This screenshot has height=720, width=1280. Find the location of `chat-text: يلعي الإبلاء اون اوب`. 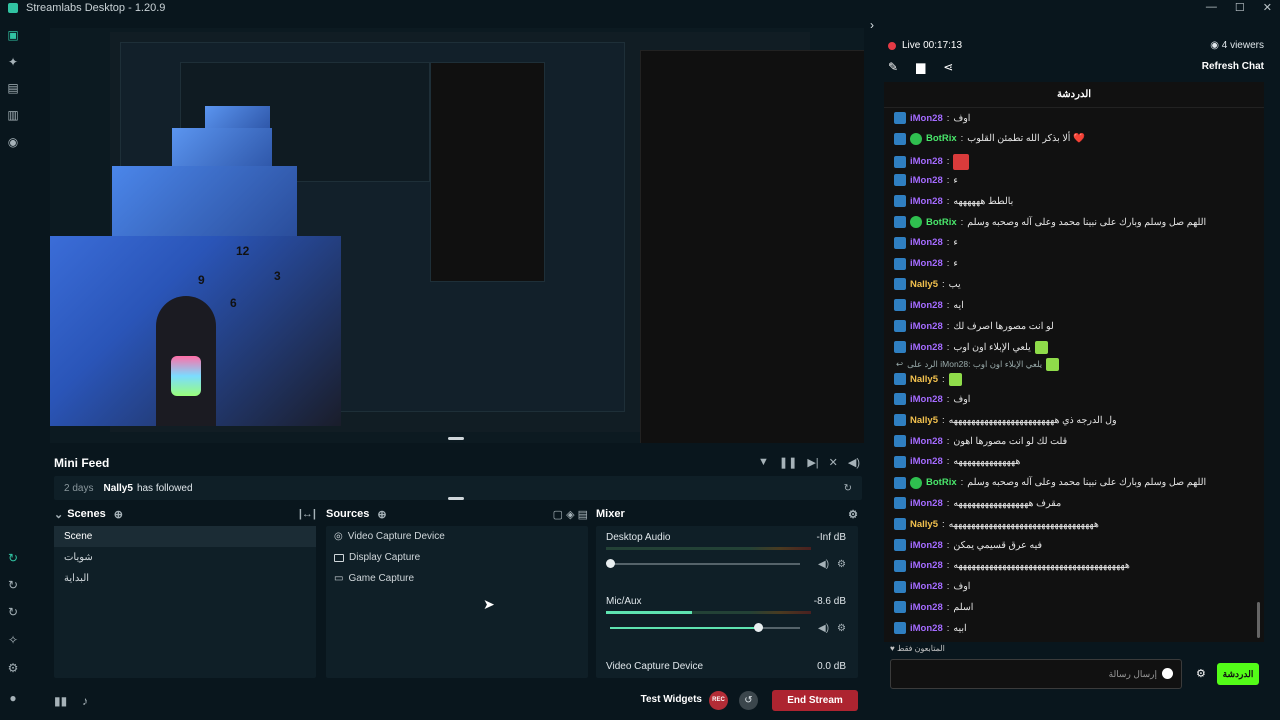

chat-text: يلعي الإبلاء اون اوب is located at coordinates (992, 347).